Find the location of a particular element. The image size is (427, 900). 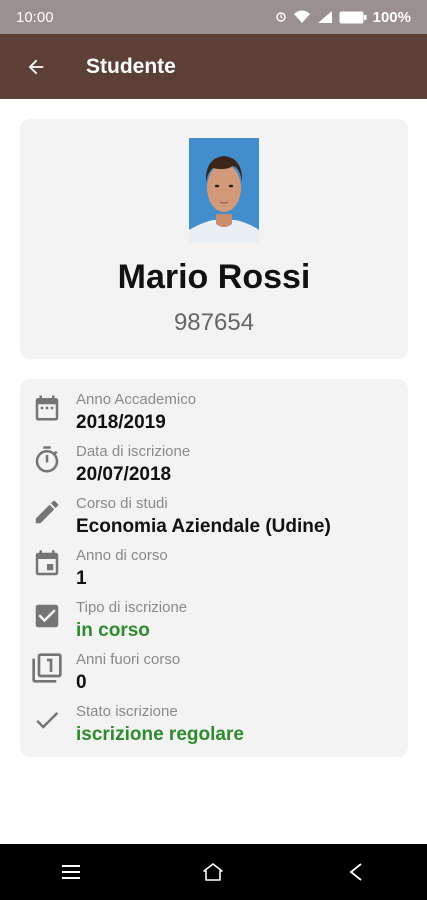

recent-apps-button is located at coordinates (71, 872).